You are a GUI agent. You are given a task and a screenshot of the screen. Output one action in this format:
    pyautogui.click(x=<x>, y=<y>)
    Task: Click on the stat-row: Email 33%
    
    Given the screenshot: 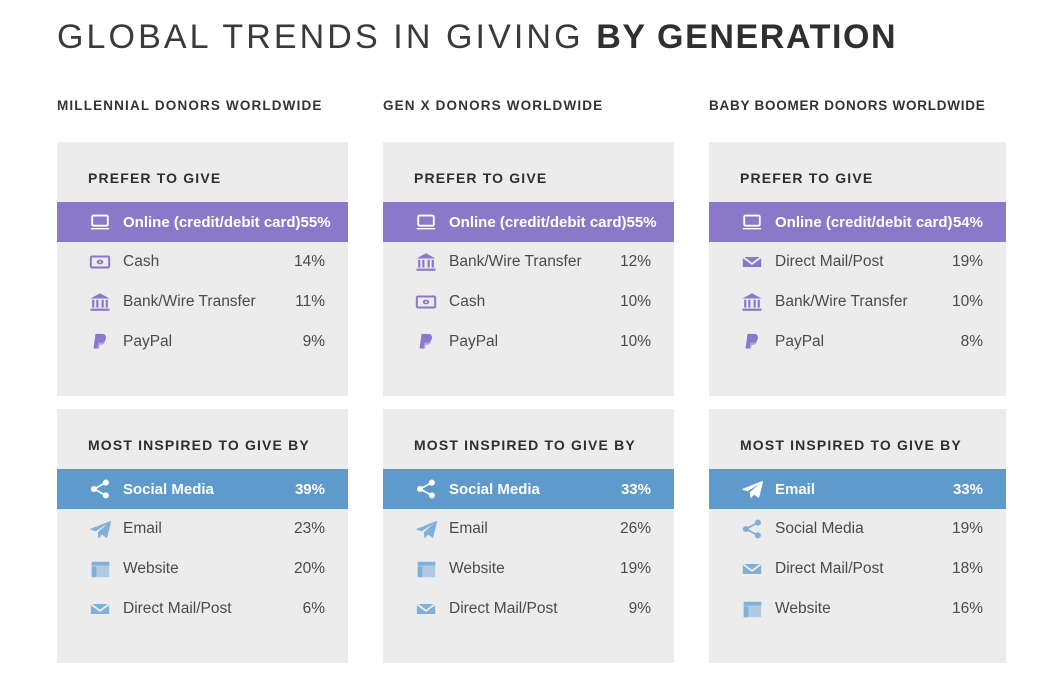 What is the action you would take?
    pyautogui.click(x=857, y=489)
    